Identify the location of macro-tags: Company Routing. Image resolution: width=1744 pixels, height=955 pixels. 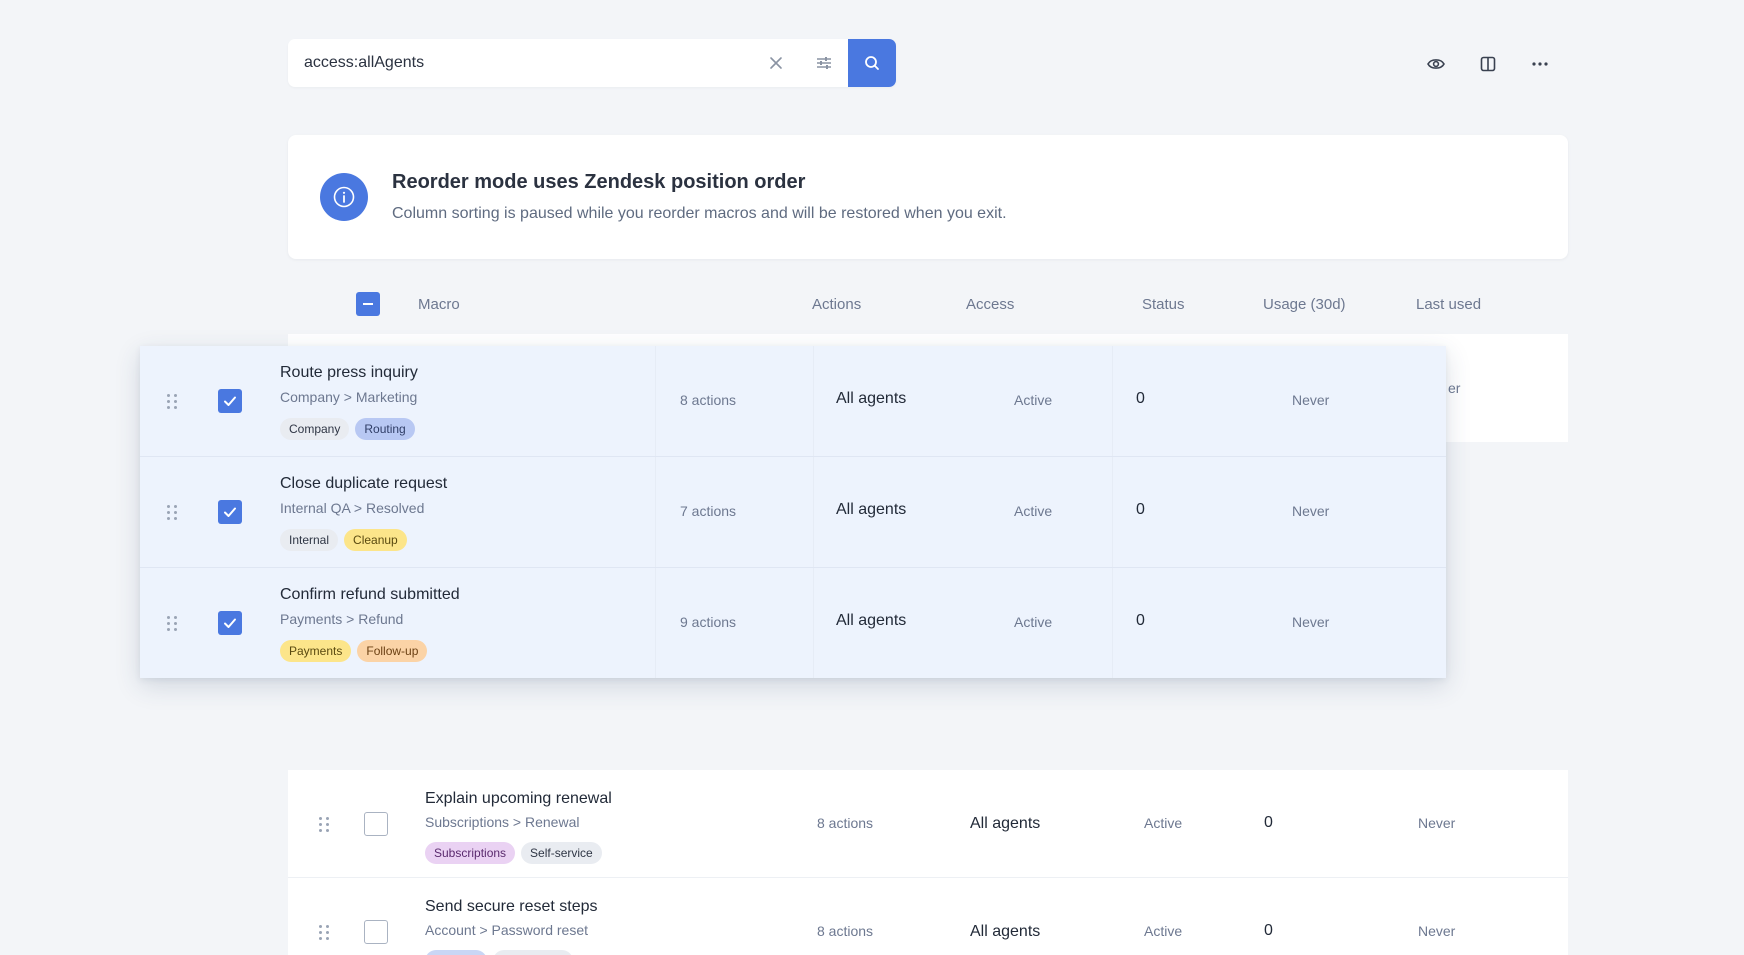
(347, 429).